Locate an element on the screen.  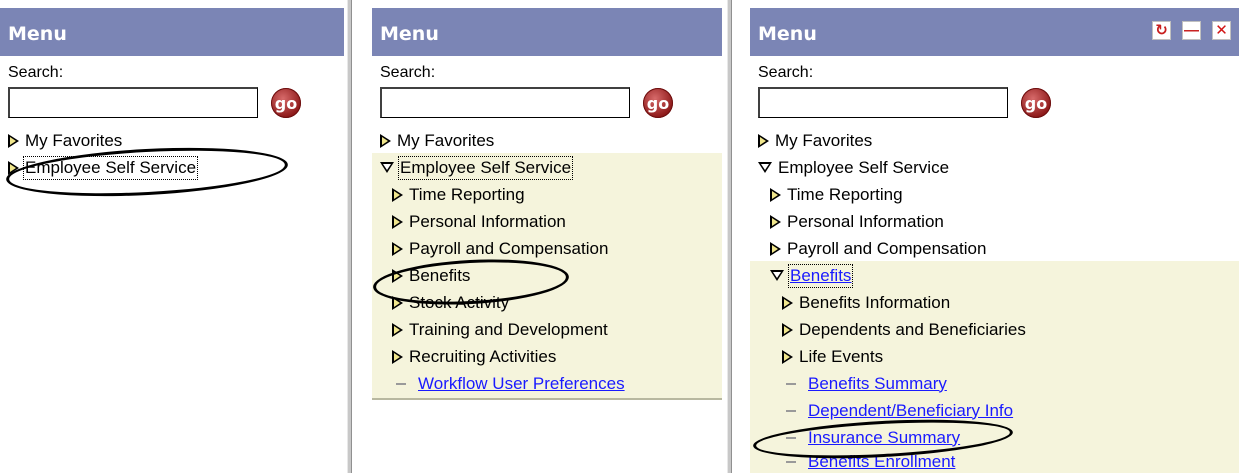
tree-item-benefits: Benefits is located at coordinates (812, 275).